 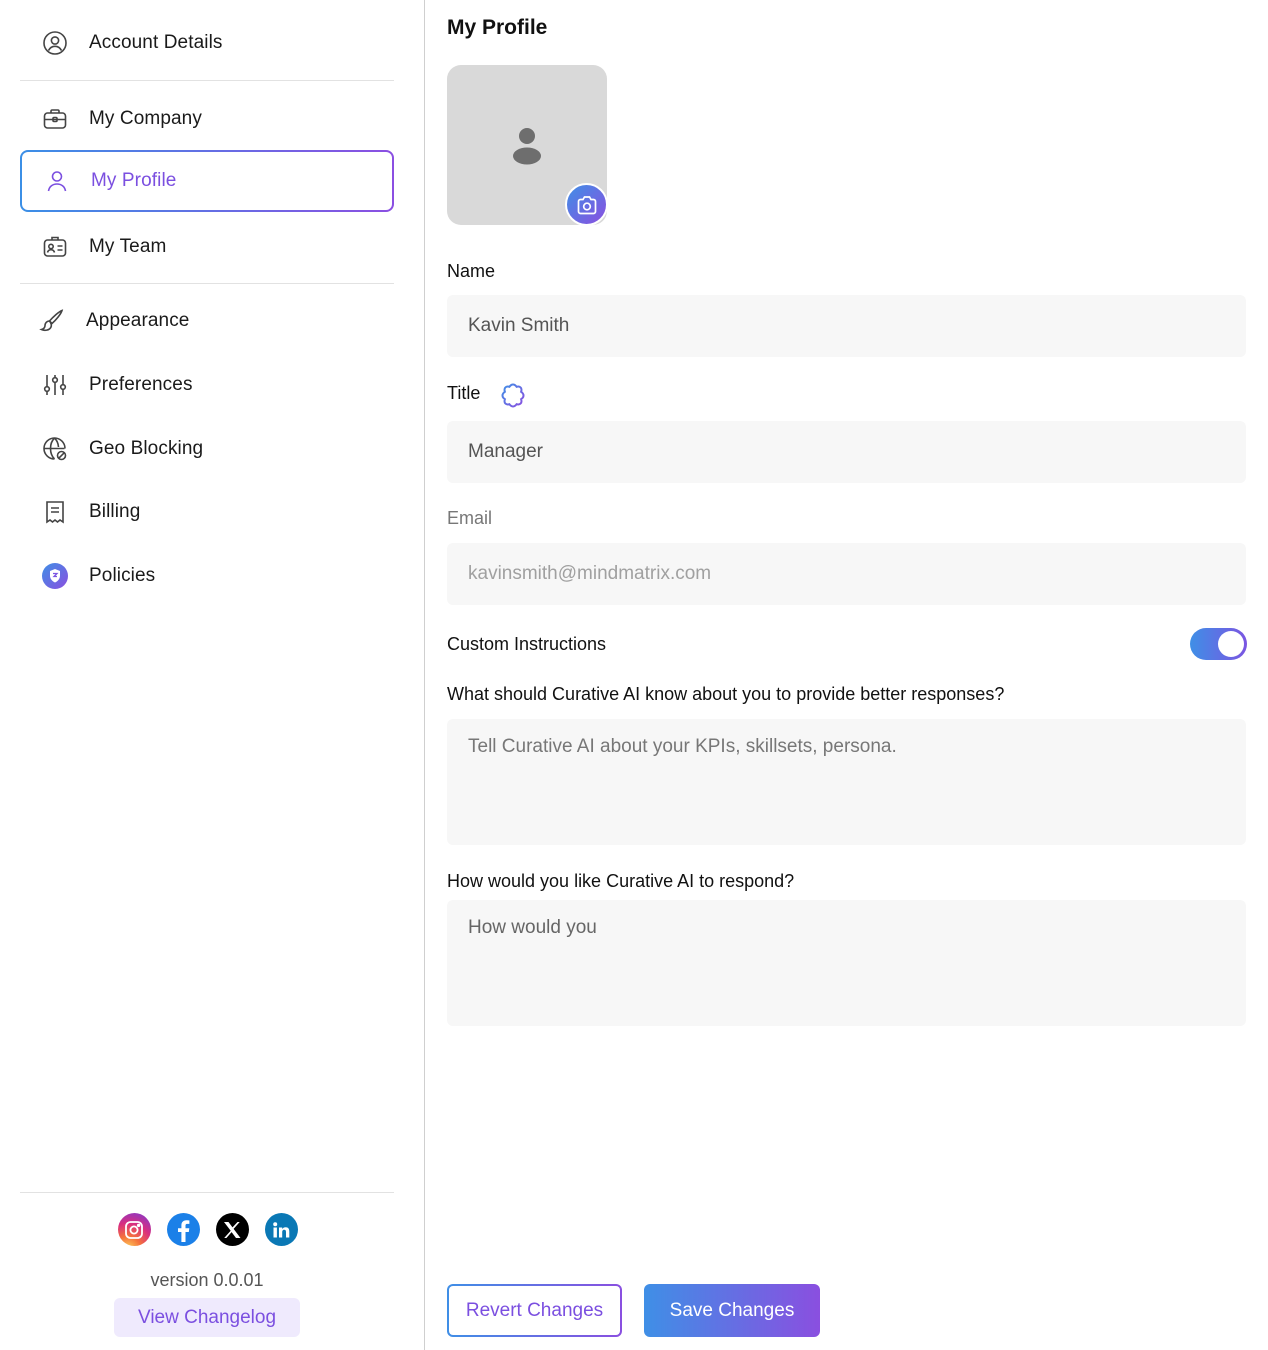 What do you see at coordinates (122, 575) in the screenshot?
I see `sidebar-item-label: Policies` at bounding box center [122, 575].